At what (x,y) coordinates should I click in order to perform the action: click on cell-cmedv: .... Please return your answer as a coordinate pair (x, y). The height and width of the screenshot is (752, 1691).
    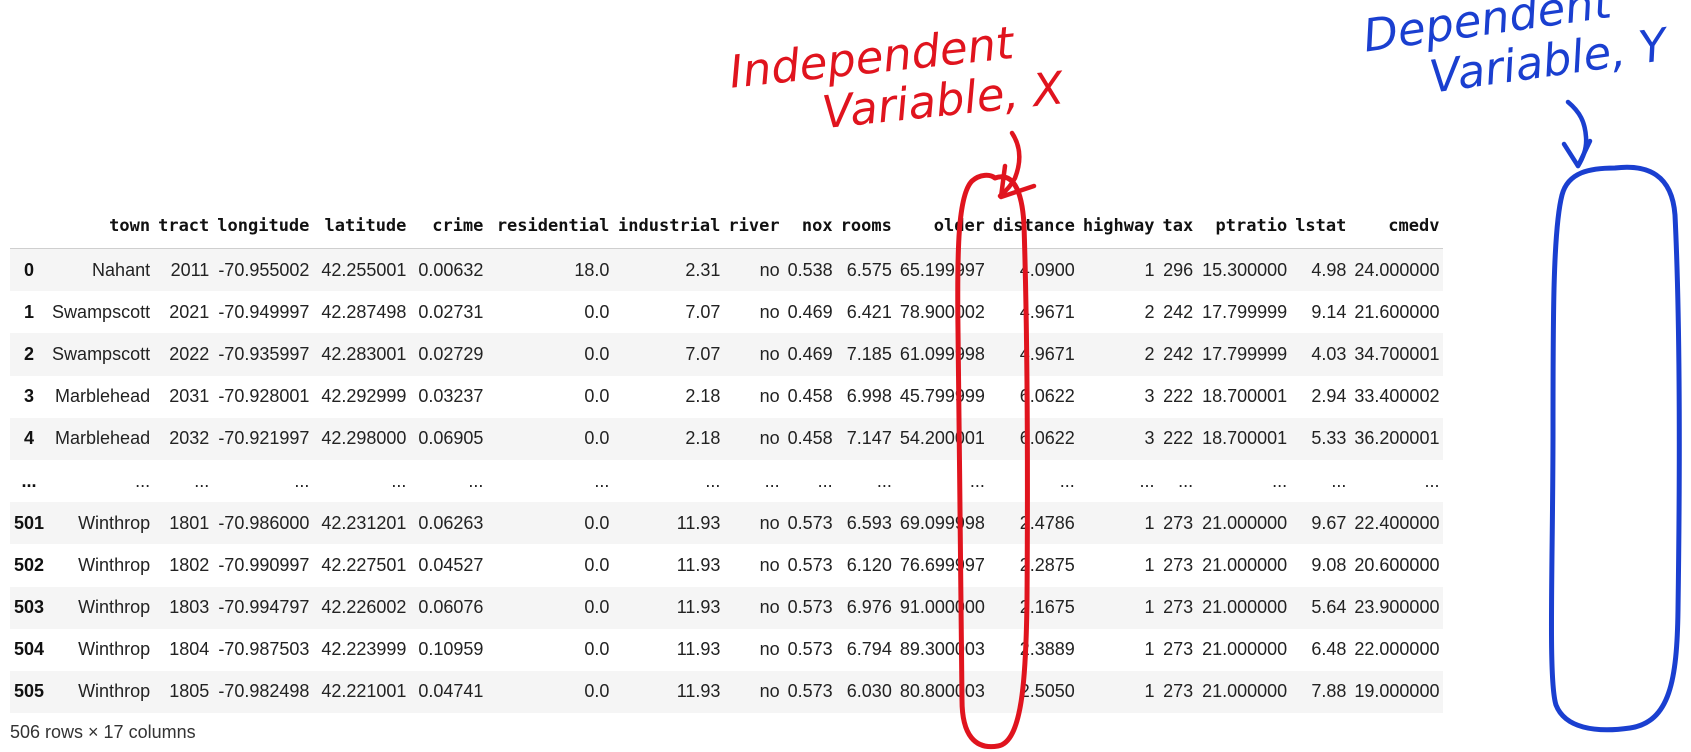
    Looking at the image, I should click on (1432, 480).